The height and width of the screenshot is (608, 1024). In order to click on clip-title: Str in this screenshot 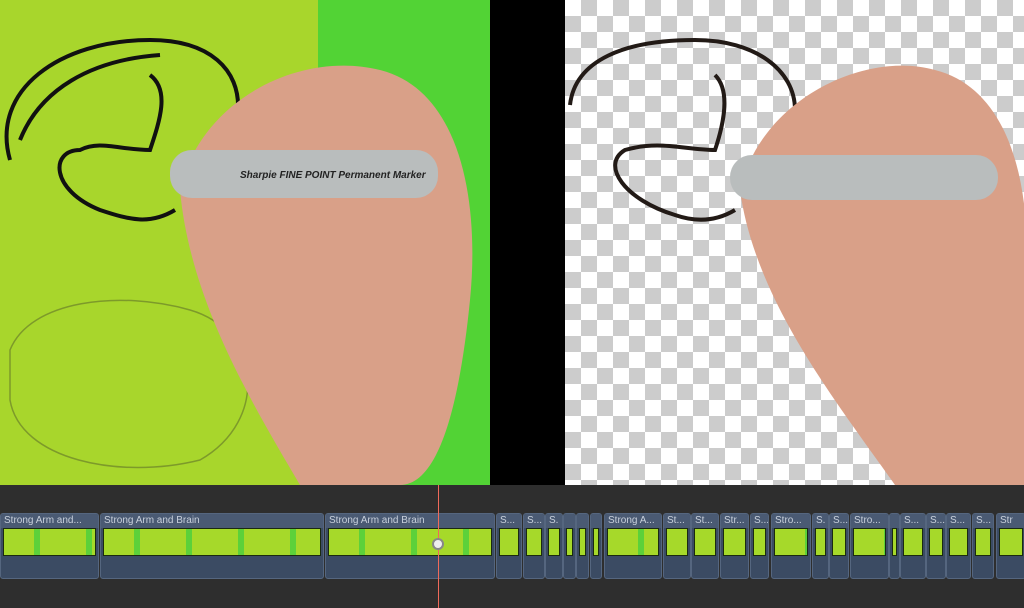, I will do `click(1010, 521)`.